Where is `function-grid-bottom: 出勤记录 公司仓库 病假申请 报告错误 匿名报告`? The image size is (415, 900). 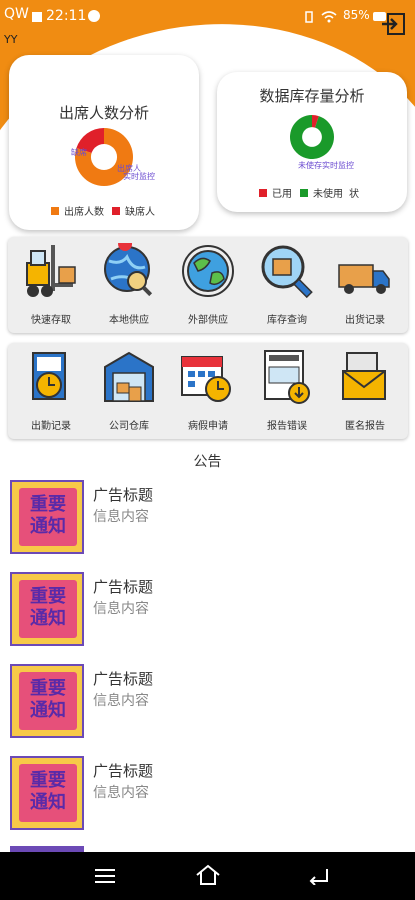
function-grid-bottom: 出勤记录 公司仓库 病假申请 报告错误 匿名报告 is located at coordinates (208, 391).